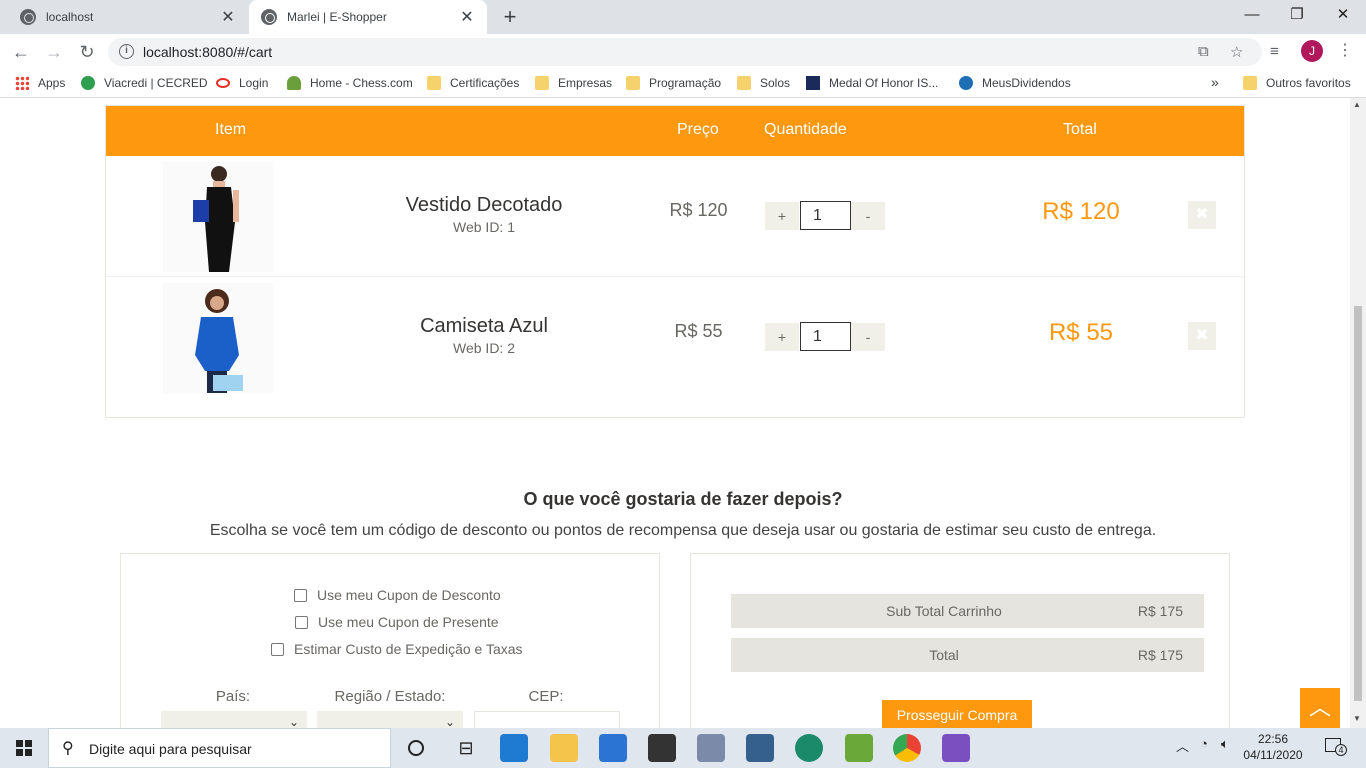 The width and height of the screenshot is (1366, 773). Describe the element at coordinates (1252, 17) in the screenshot. I see `minimize-icon: —` at that location.